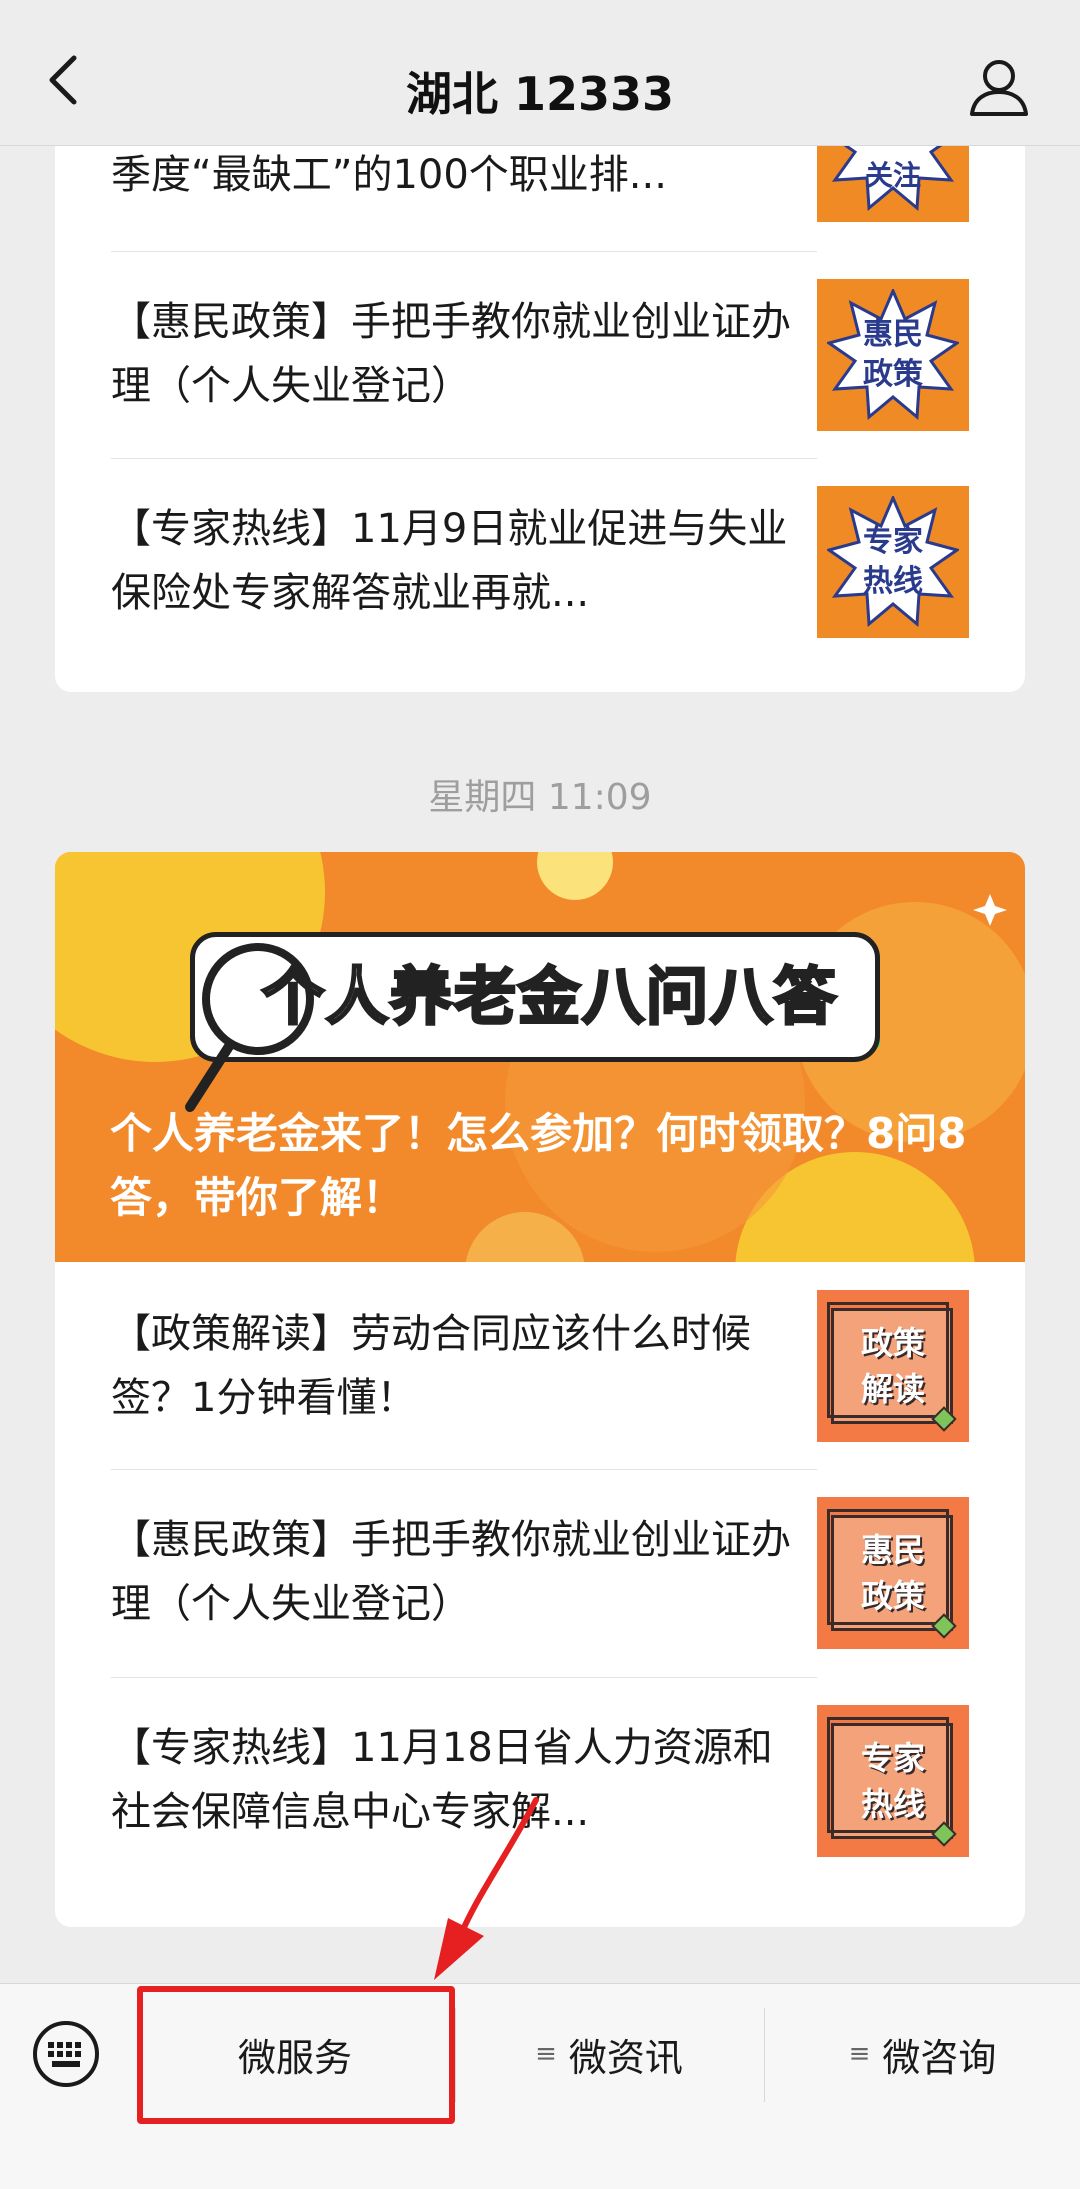 Image resolution: width=1080 pixels, height=2189 pixels. Describe the element at coordinates (625, 2057) in the screenshot. I see `menu-item-label: 微资讯` at that location.